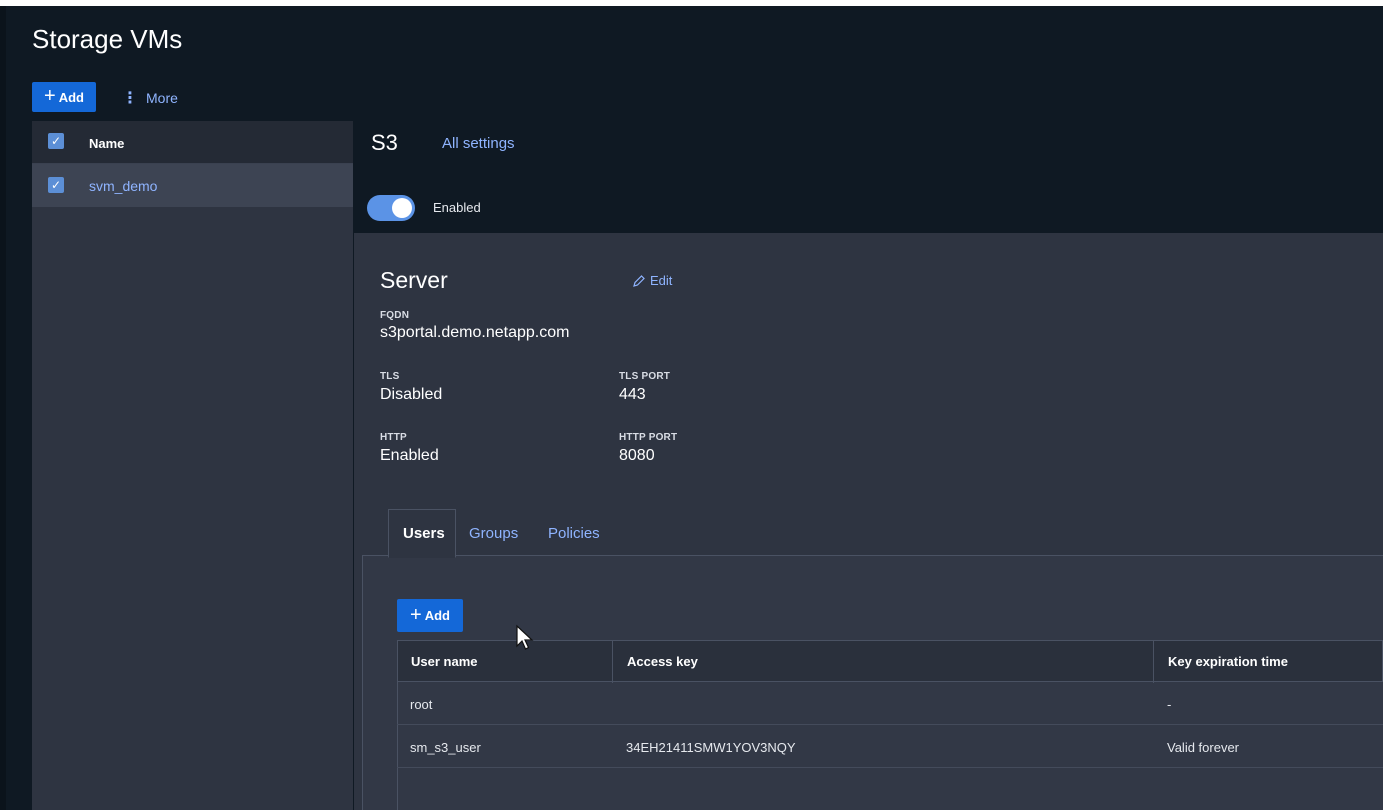 The image size is (1383, 810). I want to click on more-vertical-icon: ⋮, so click(130, 98).